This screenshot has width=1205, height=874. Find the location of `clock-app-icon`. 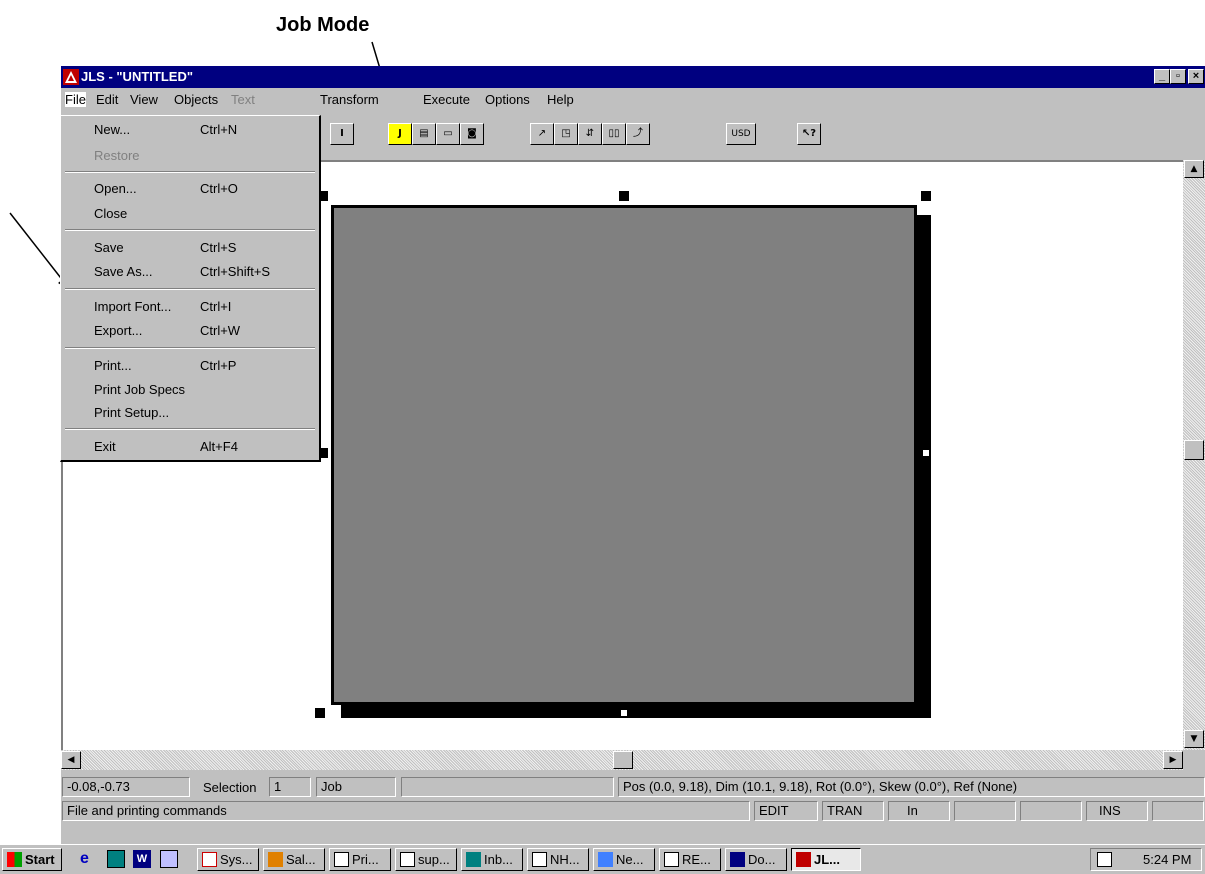

clock-app-icon is located at coordinates (116, 859).